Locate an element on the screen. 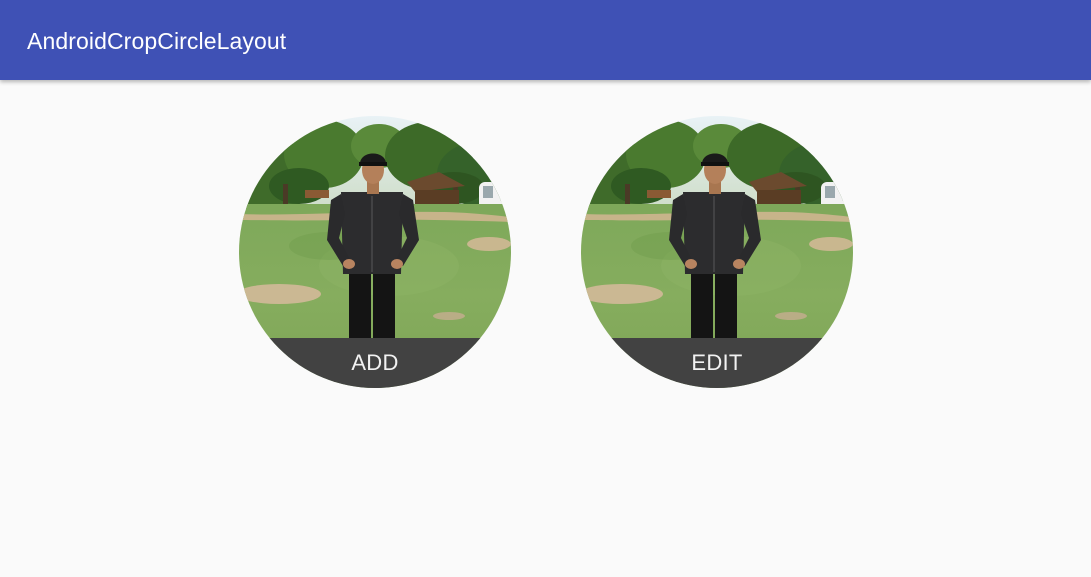 This screenshot has width=1091, height=577. app-title: AndroidCropCircleLayout is located at coordinates (157, 41).